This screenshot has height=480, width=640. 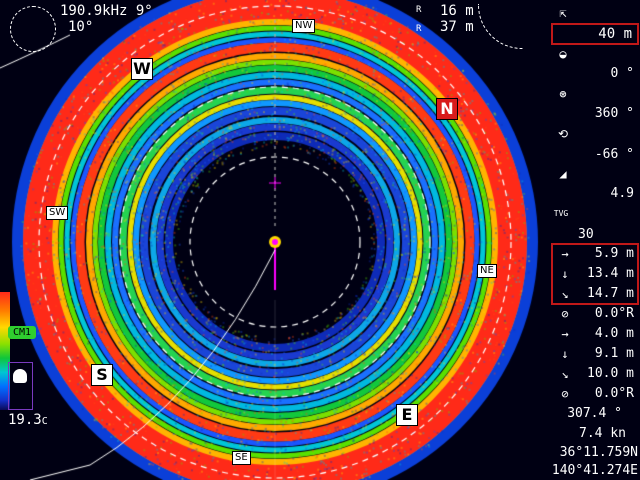 I want to click on marker-horizontal-distance: 5.9 m, so click(x=614, y=254).